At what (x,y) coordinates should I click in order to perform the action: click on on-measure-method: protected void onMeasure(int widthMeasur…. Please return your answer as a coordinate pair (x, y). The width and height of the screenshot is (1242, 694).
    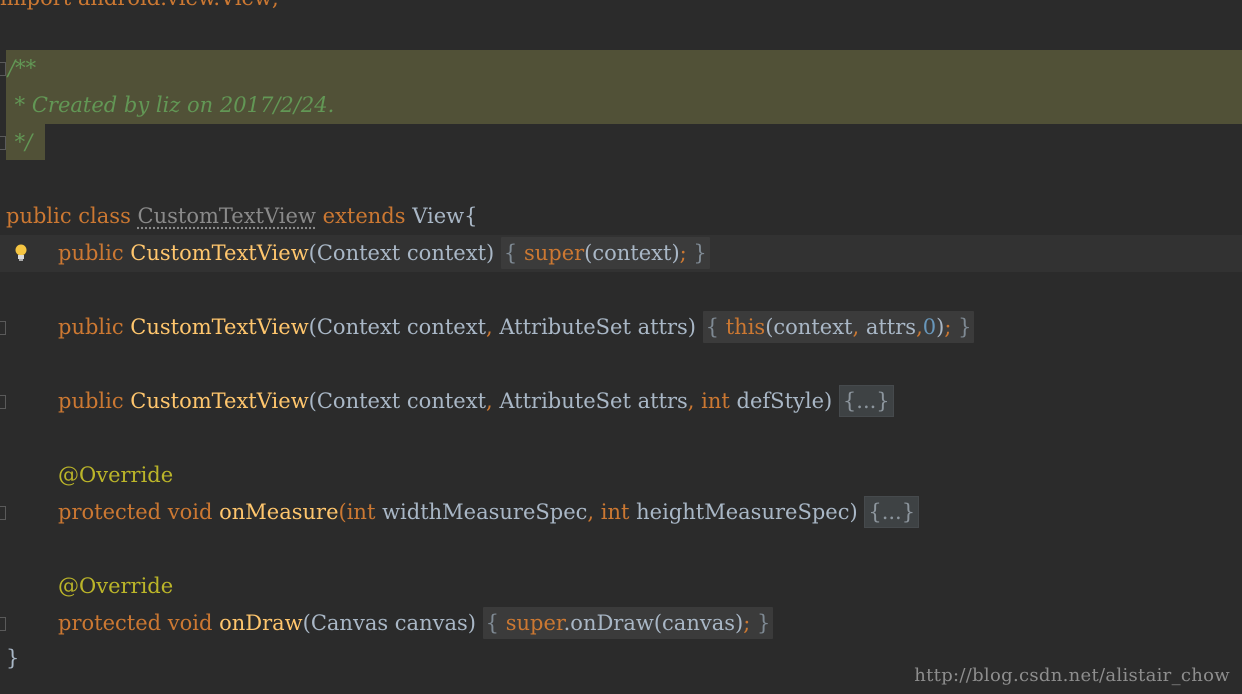
    Looking at the image, I should click on (489, 512).